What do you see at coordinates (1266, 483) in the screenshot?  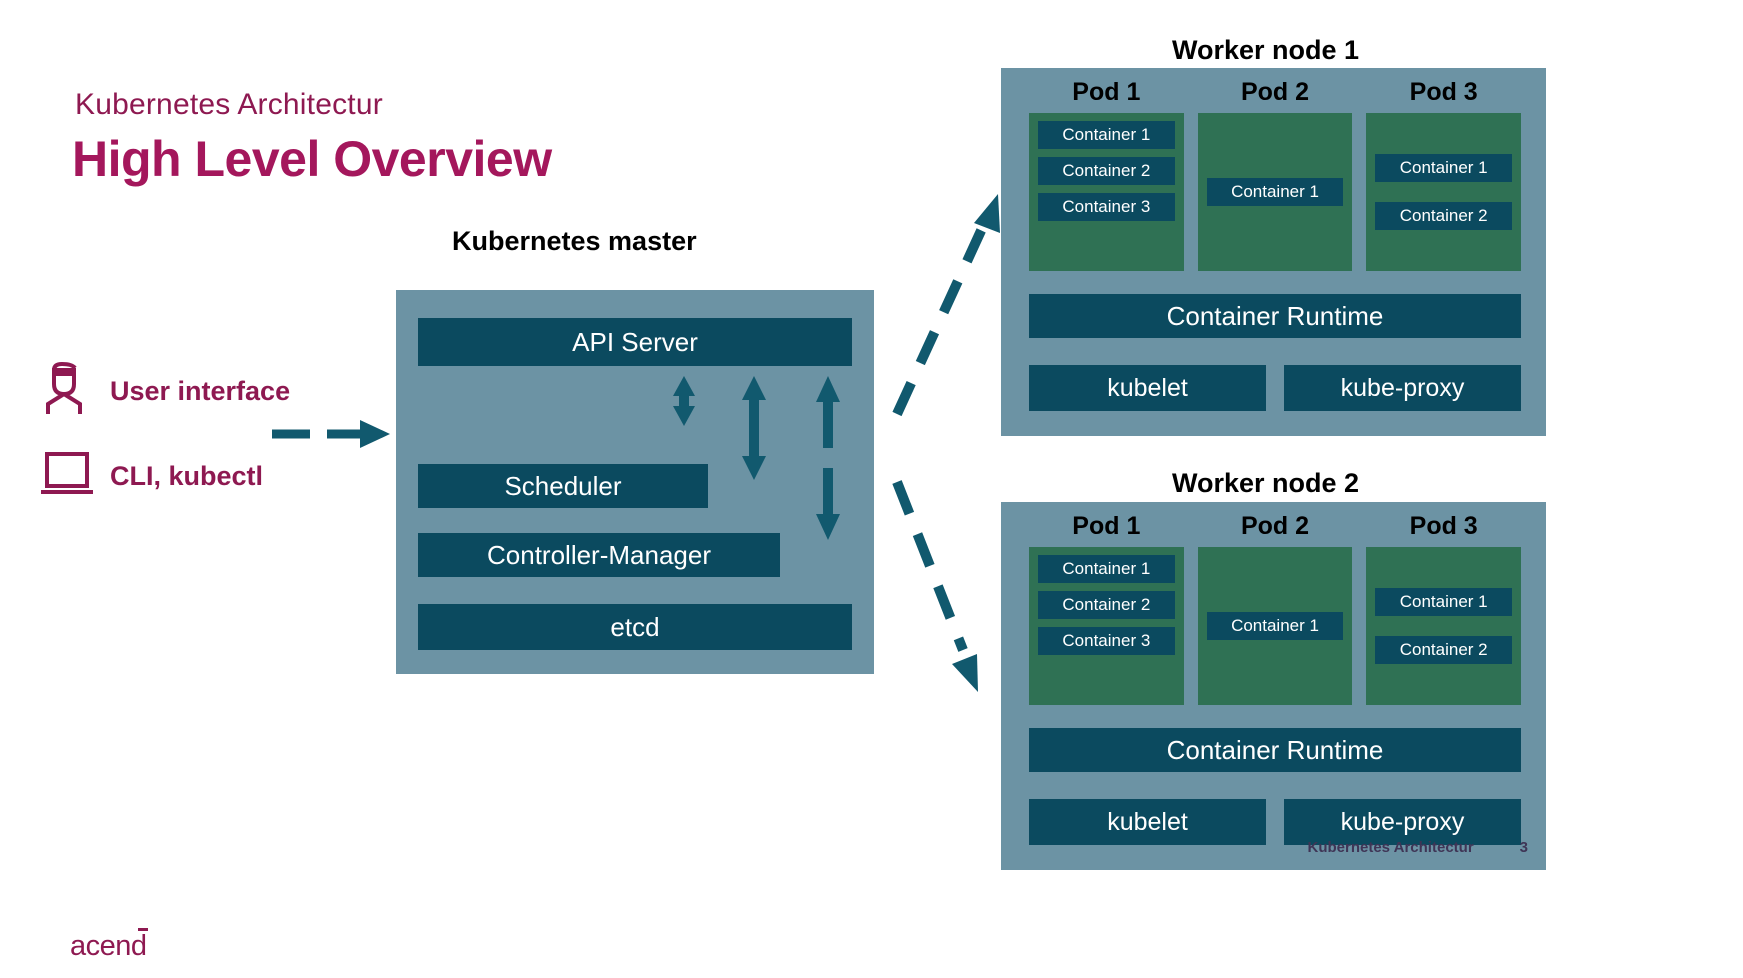 I see `worker-node-2-title: Worker node 2` at bounding box center [1266, 483].